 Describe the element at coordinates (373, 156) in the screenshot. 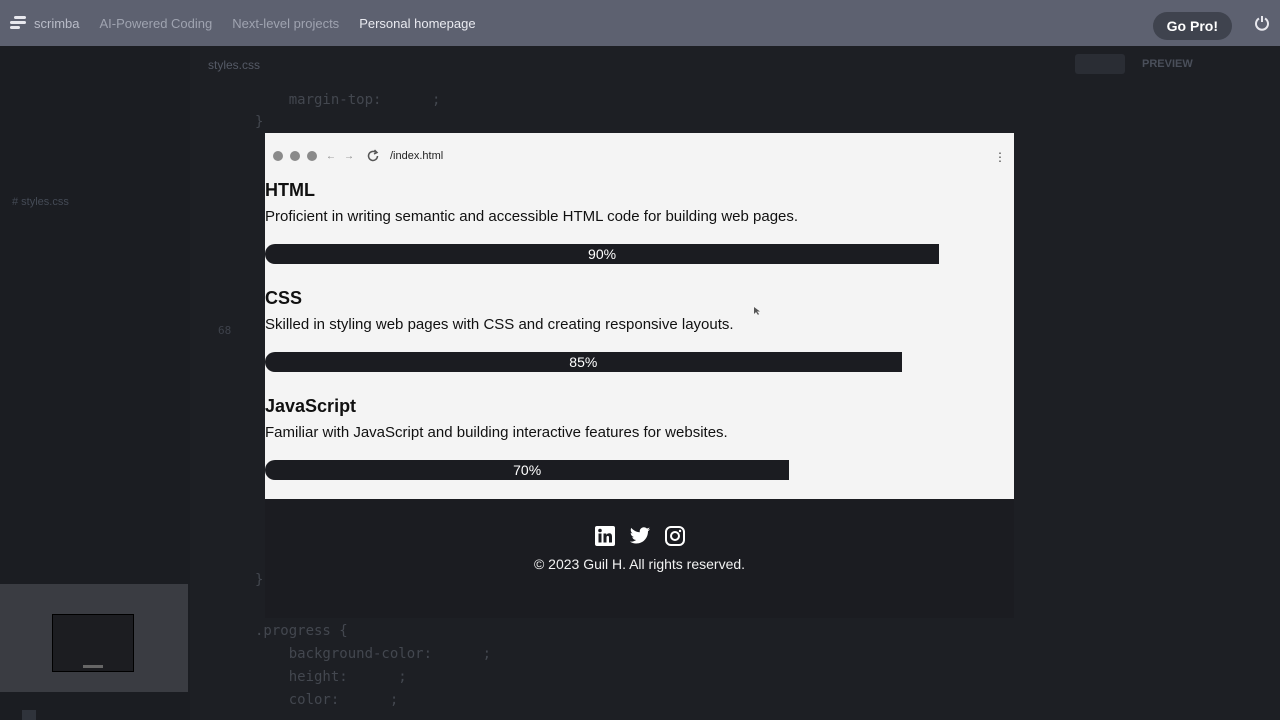

I see `reload-icon` at that location.